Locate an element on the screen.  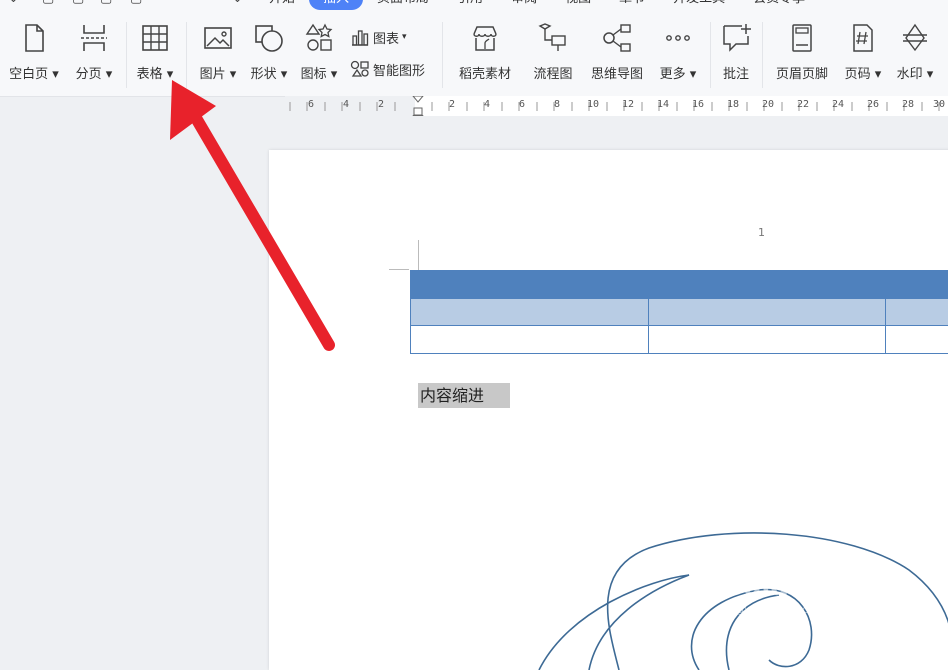
ruler-label: 26 is located at coordinates (873, 104).